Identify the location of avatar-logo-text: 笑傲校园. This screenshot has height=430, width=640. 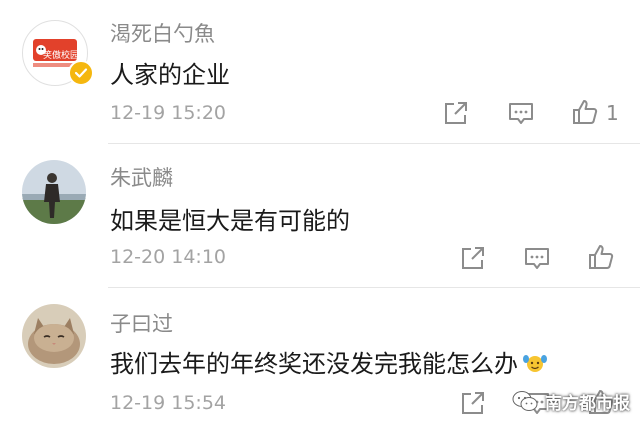
(61, 56).